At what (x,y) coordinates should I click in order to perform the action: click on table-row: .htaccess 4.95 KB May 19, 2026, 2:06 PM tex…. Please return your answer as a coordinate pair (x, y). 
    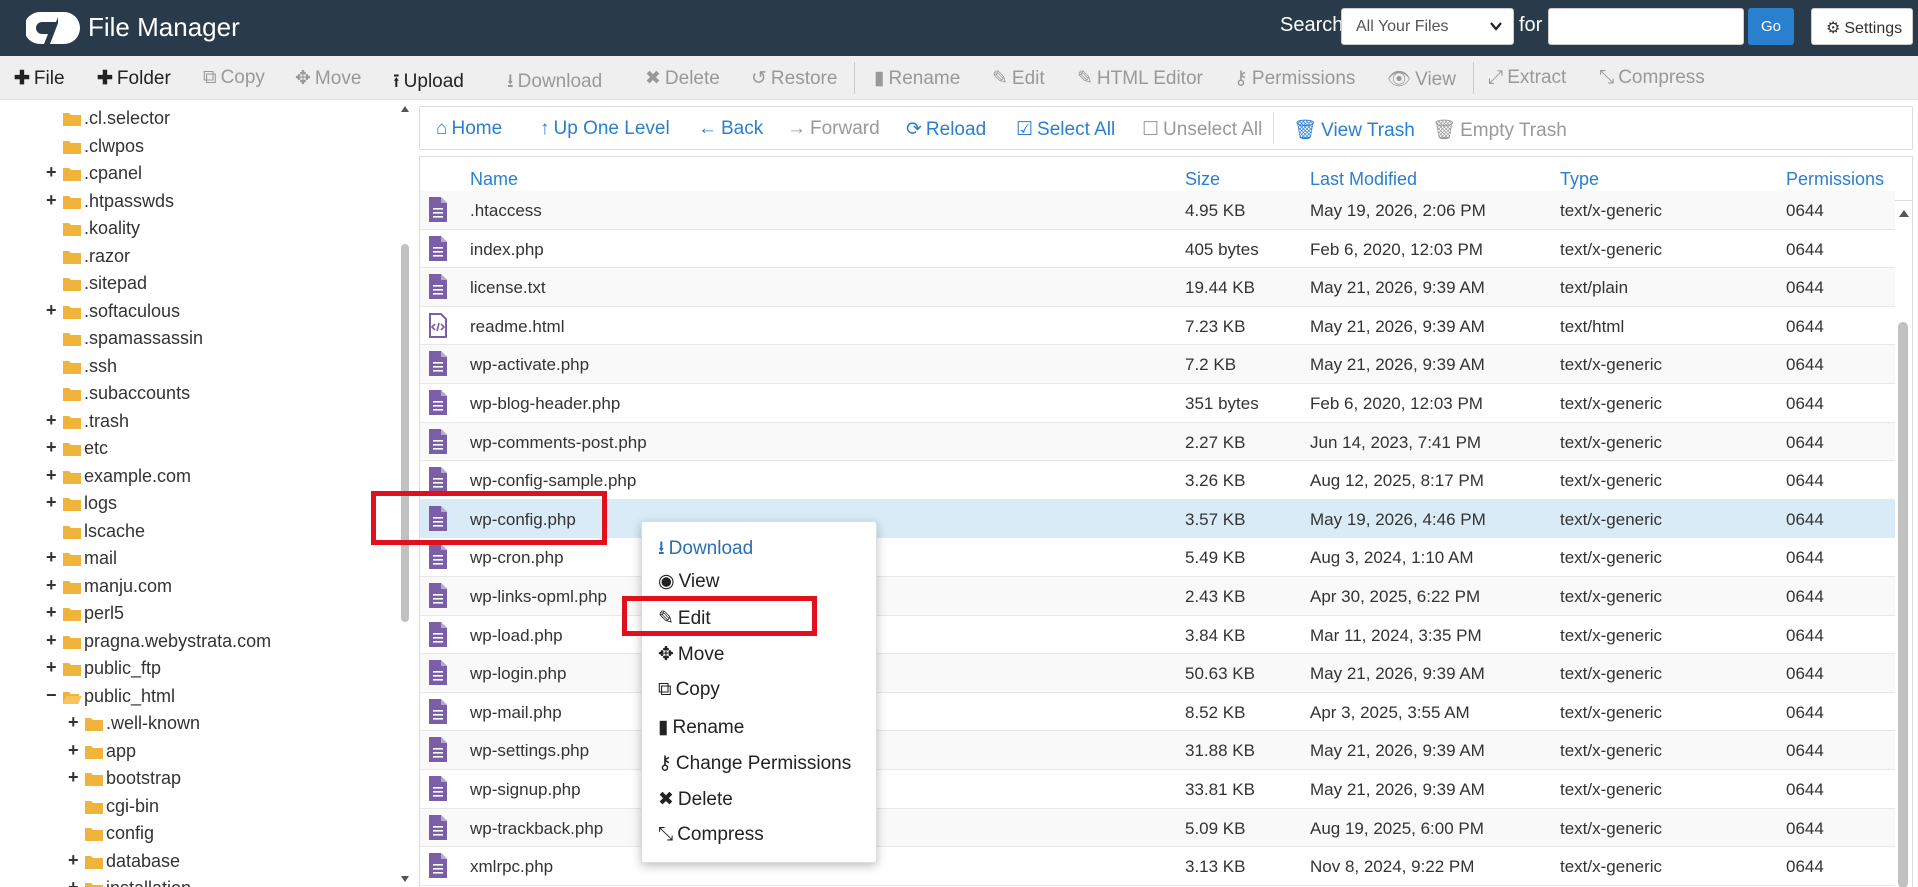
    Looking at the image, I should click on (1157, 210).